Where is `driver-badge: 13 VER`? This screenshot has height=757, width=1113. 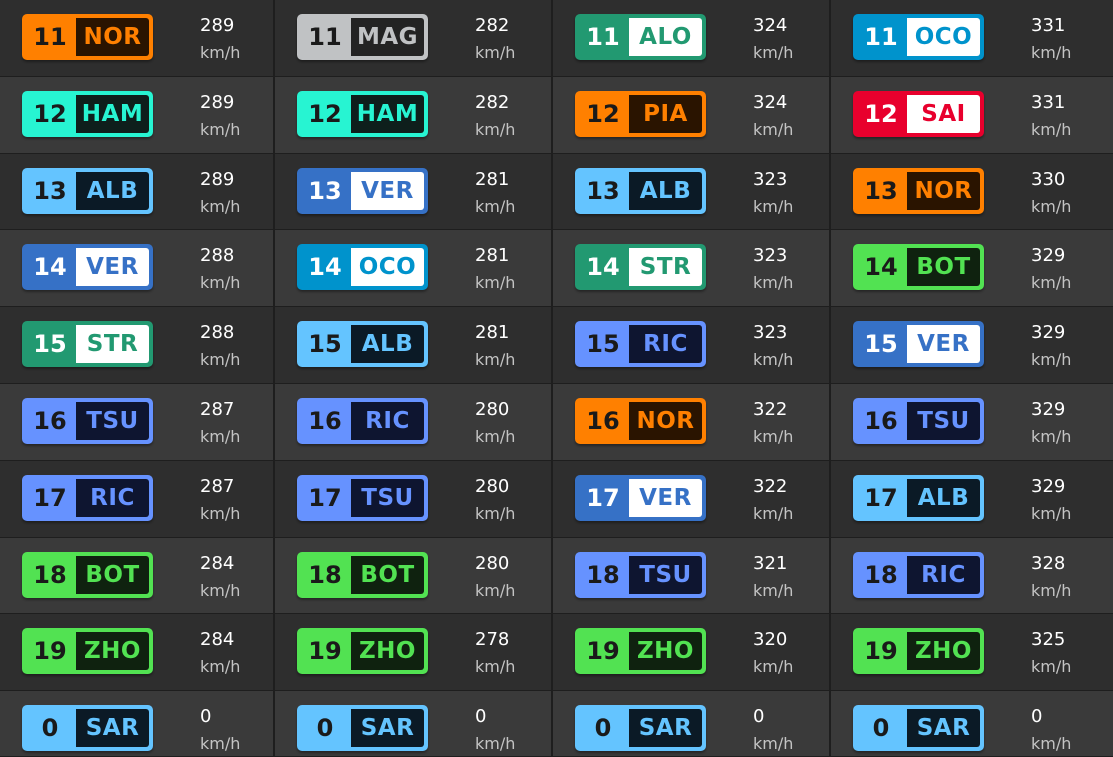
driver-badge: 13 VER is located at coordinates (362, 190).